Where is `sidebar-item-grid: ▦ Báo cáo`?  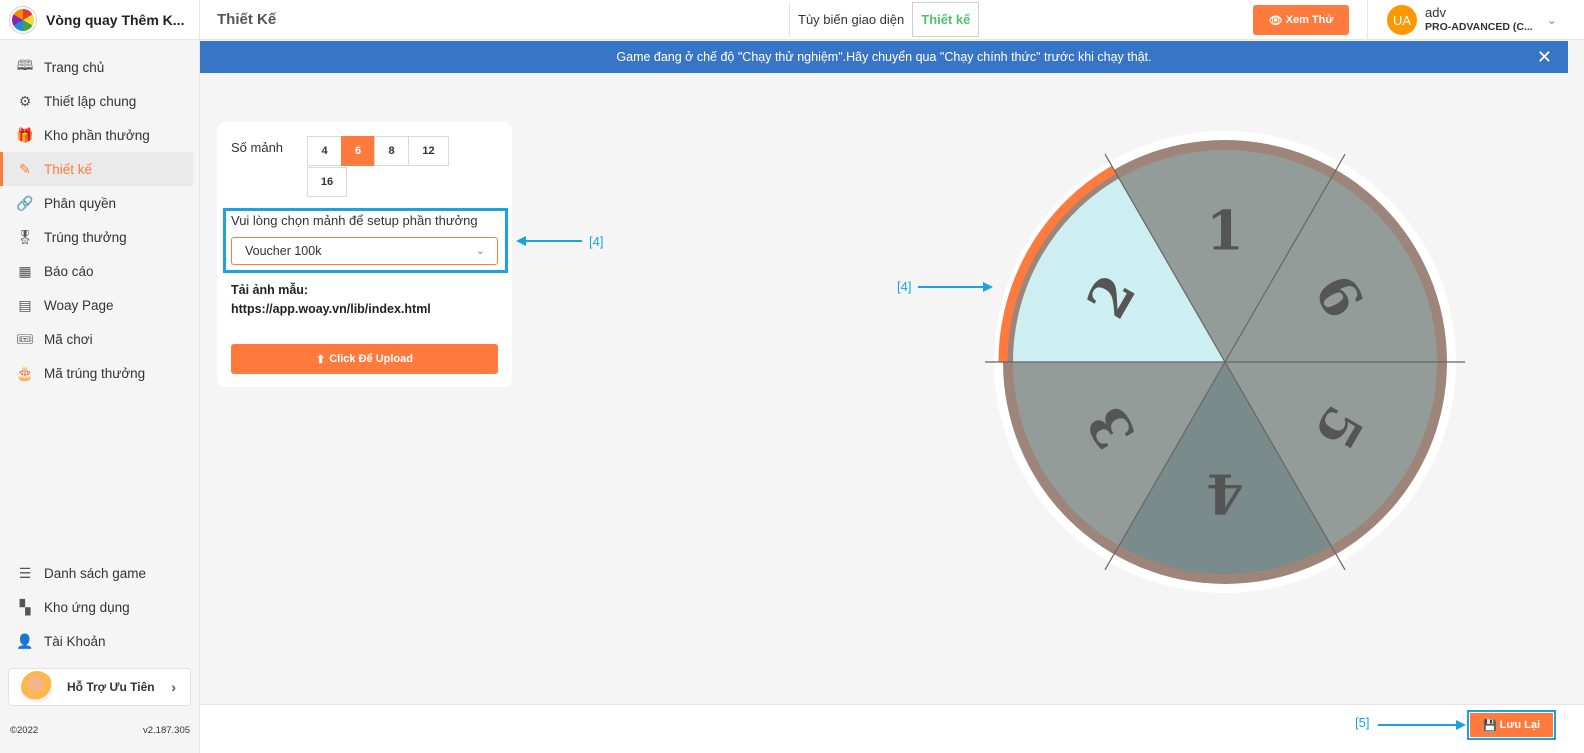
sidebar-item-grid: ▦ Báo cáo is located at coordinates (99, 271).